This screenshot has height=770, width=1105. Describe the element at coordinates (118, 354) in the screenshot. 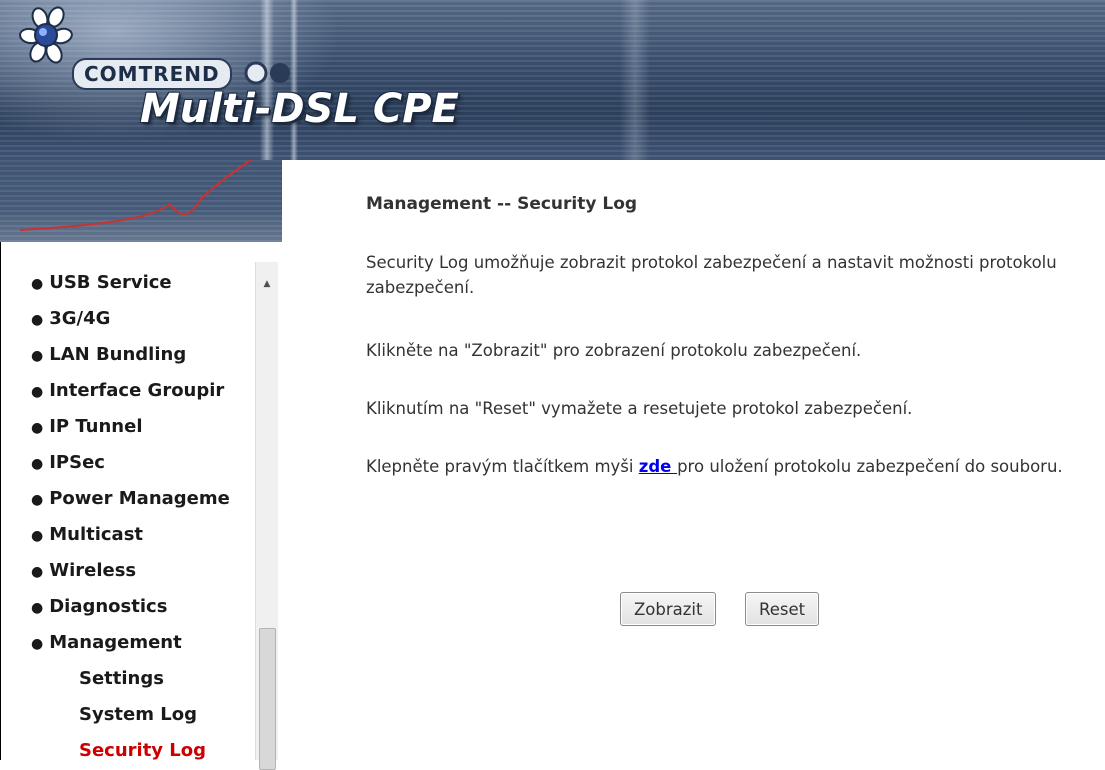

I see `sidebar-item-label: LAN Bundling` at that location.